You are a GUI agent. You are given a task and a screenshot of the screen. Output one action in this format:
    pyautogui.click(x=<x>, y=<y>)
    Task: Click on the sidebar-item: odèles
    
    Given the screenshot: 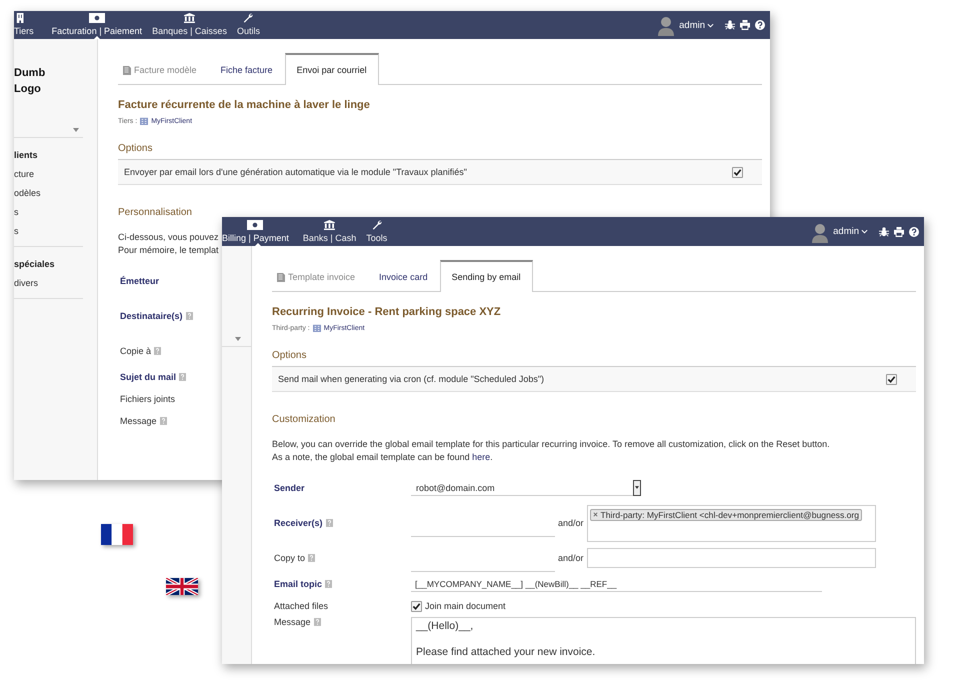 What is the action you would take?
    pyautogui.click(x=48, y=193)
    